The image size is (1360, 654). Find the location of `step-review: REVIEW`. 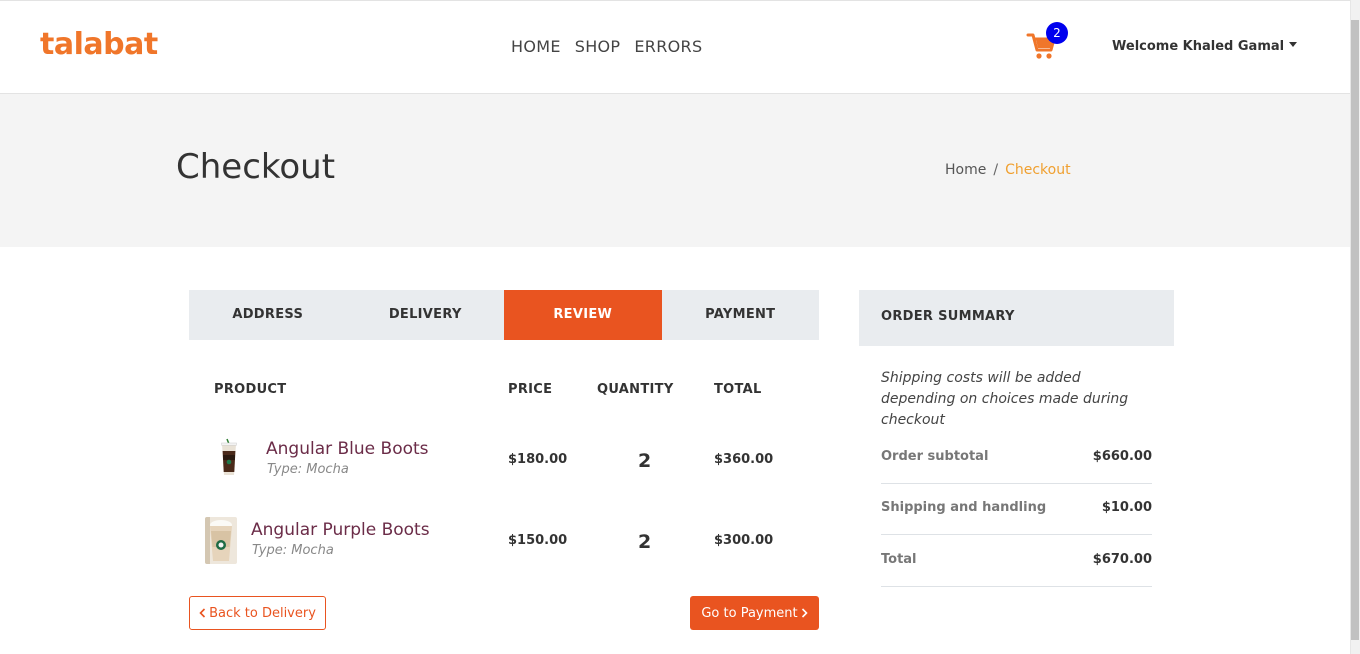

step-review: REVIEW is located at coordinates (583, 315).